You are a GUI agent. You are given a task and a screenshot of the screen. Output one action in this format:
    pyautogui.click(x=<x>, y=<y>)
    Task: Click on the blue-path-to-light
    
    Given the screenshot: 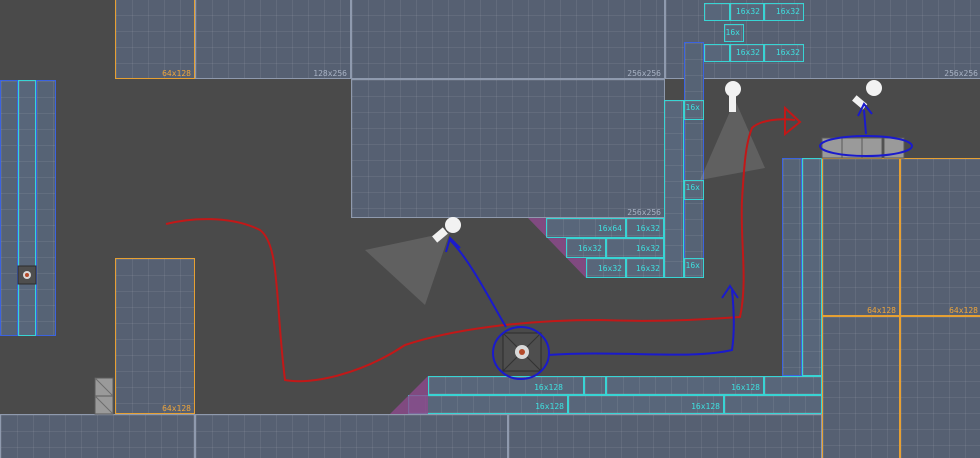 What is the action you would take?
    pyautogui.click(x=478, y=283)
    